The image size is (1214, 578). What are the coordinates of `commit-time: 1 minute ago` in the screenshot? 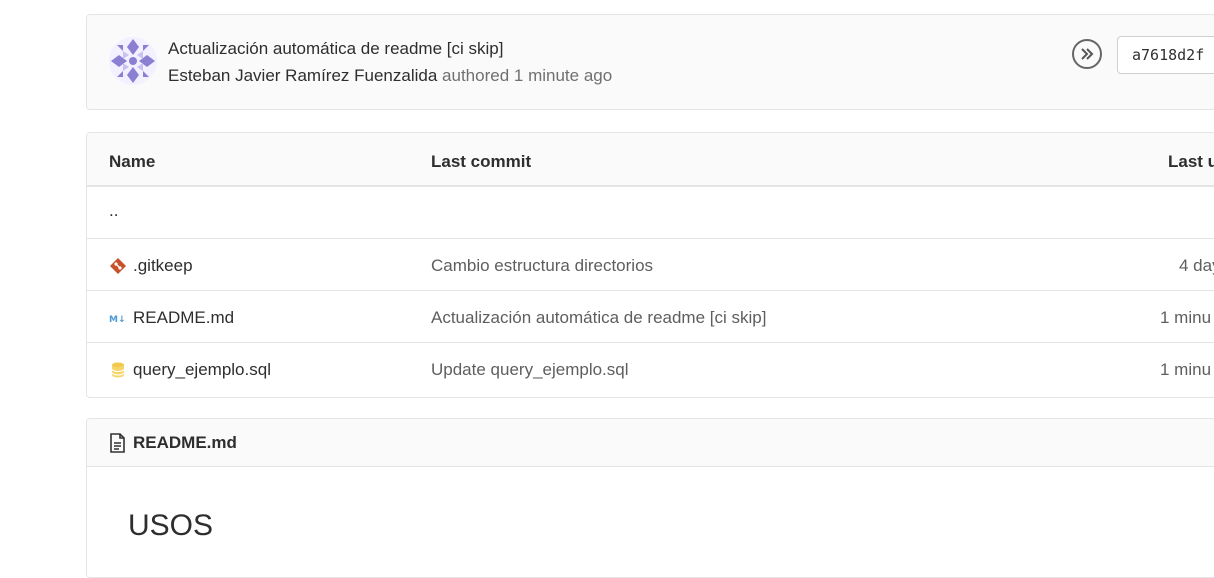 It's located at (563, 75).